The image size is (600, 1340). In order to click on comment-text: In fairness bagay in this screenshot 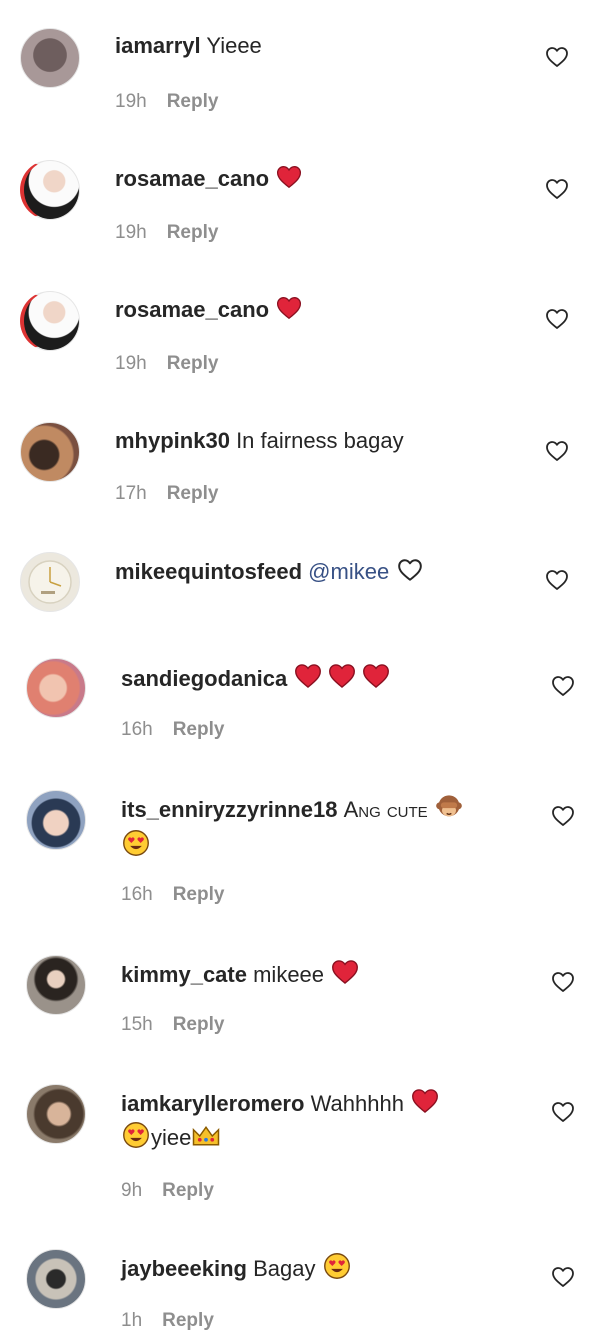, I will do `click(320, 440)`.